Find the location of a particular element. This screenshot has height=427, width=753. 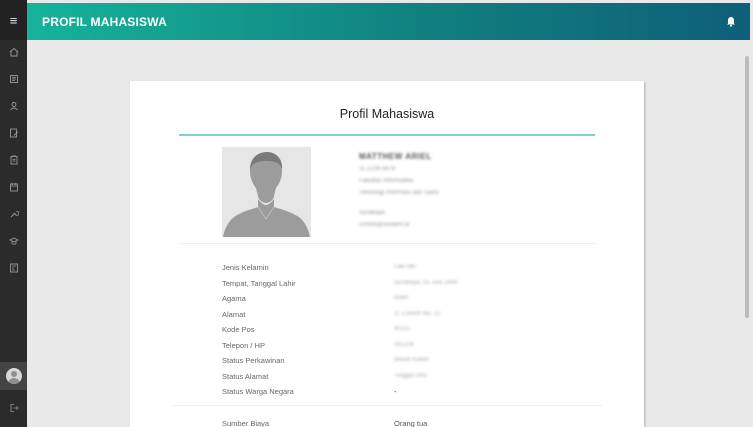

detail-row-funding: Sumber Biaya Orang tua is located at coordinates (372, 423).